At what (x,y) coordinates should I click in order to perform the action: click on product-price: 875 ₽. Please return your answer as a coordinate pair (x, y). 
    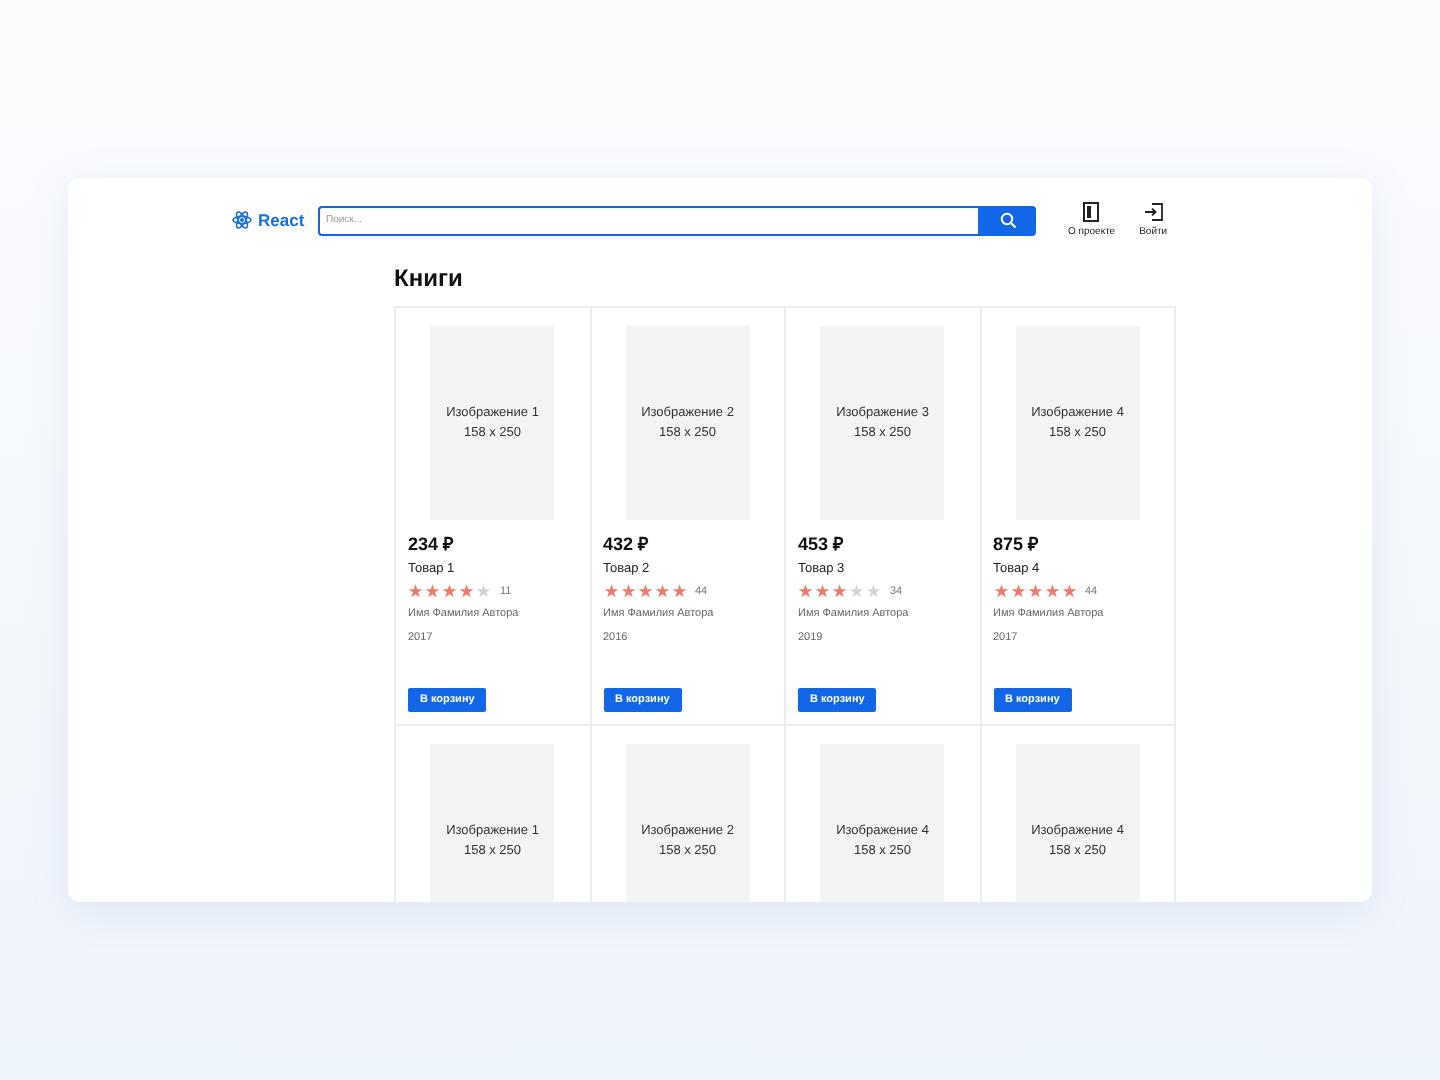
    Looking at the image, I should click on (1017, 544).